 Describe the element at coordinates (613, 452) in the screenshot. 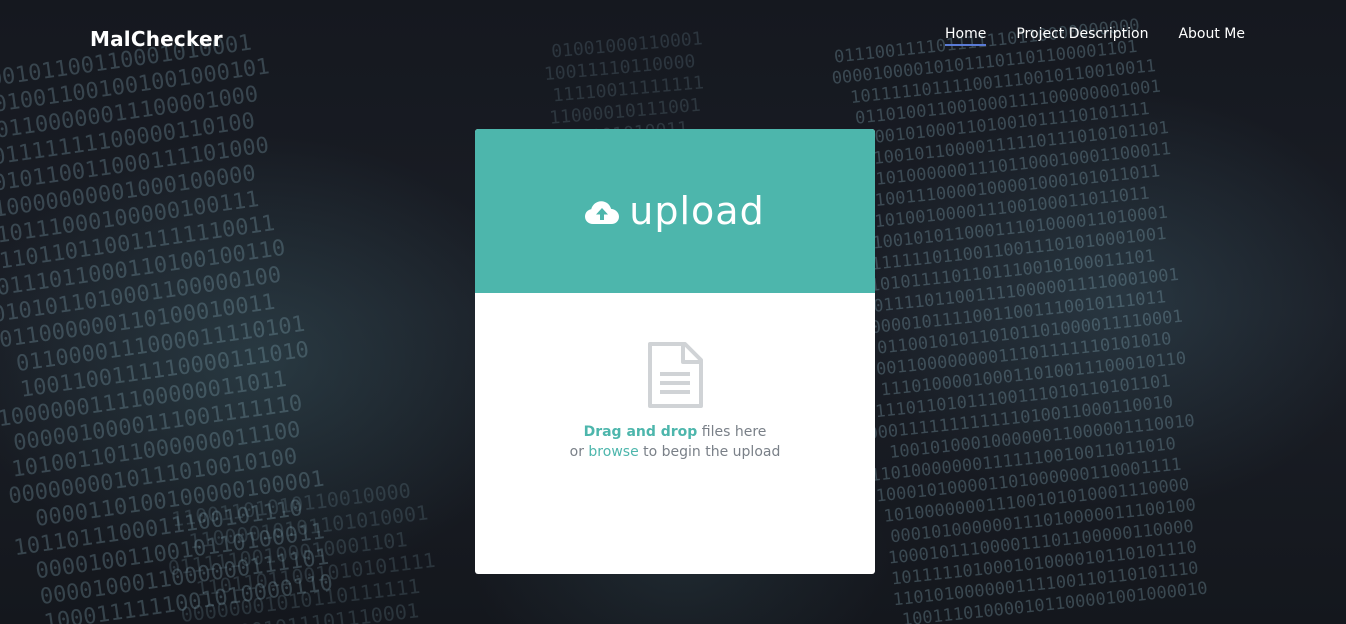

I see `browse-link: browse` at that location.